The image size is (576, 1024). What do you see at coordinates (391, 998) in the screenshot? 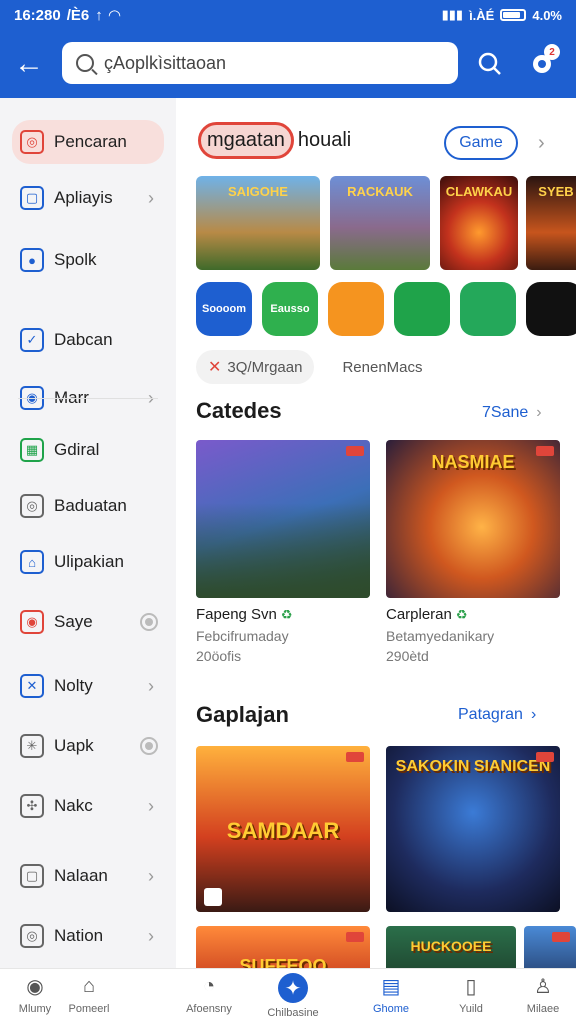
I see `nav-item-5: ▤ Ghome` at bounding box center [391, 998].